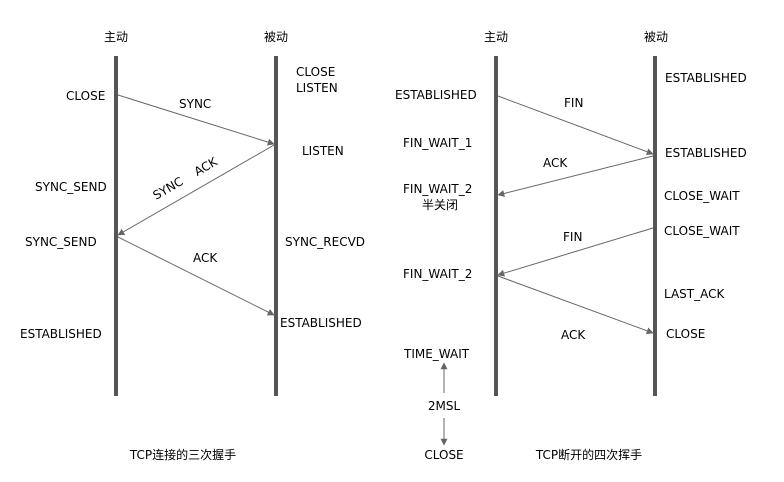 Image resolution: width=784 pixels, height=482 pixels. Describe the element at coordinates (694, 294) in the screenshot. I see `teardown-passive-state: LAST_ACK` at that location.